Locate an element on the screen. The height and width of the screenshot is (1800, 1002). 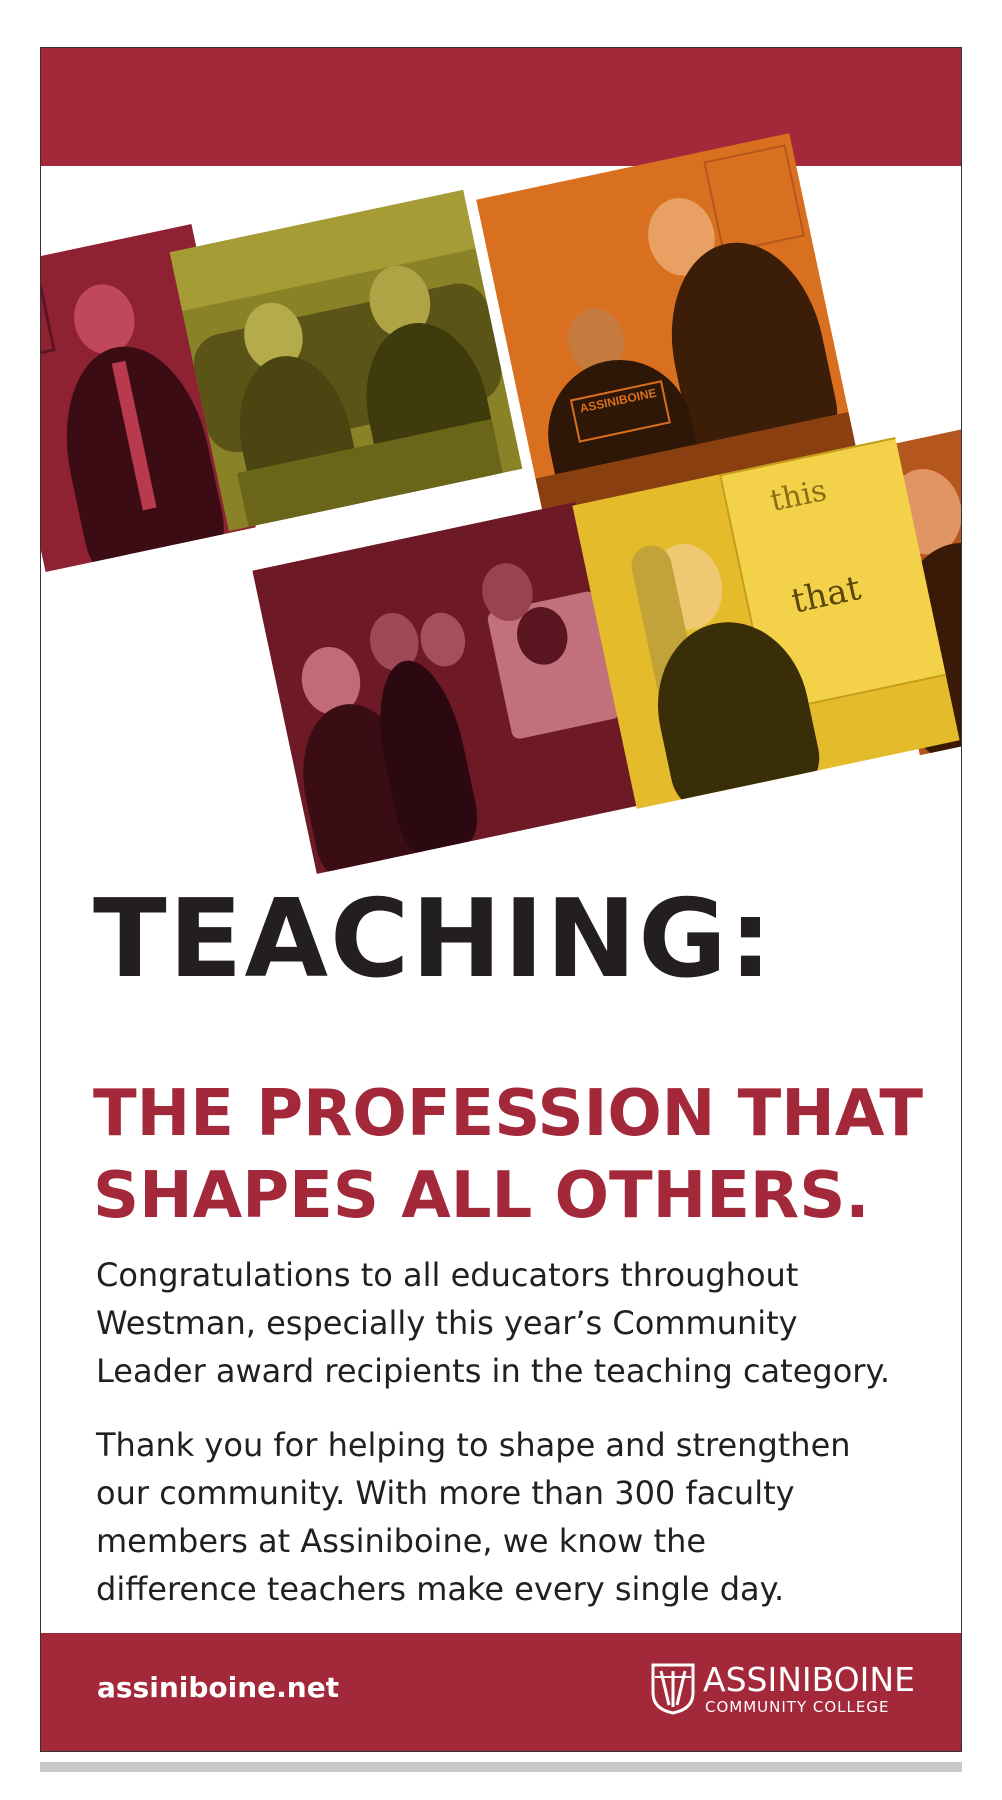
college-logo-name: ASSINIBOINE is located at coordinates (809, 1679).